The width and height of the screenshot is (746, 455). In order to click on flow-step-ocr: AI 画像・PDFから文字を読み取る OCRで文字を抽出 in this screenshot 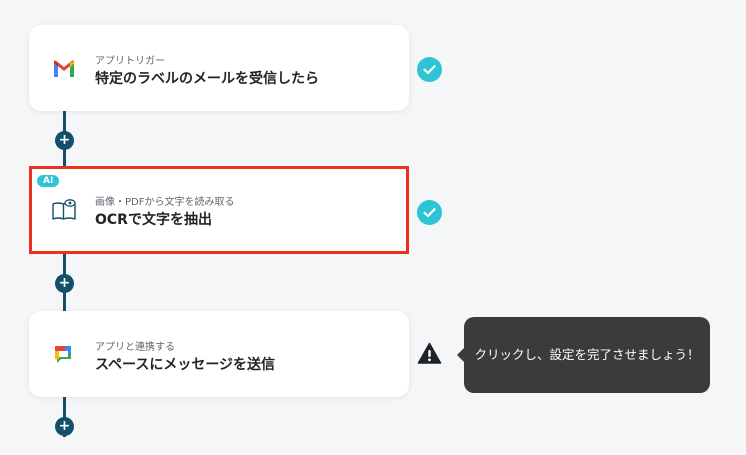, I will do `click(219, 210)`.